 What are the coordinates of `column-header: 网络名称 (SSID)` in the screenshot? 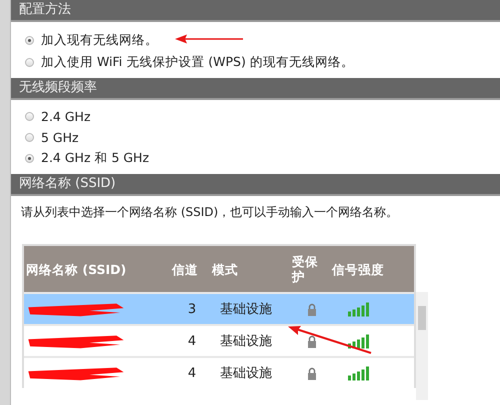 It's located at (76, 269).